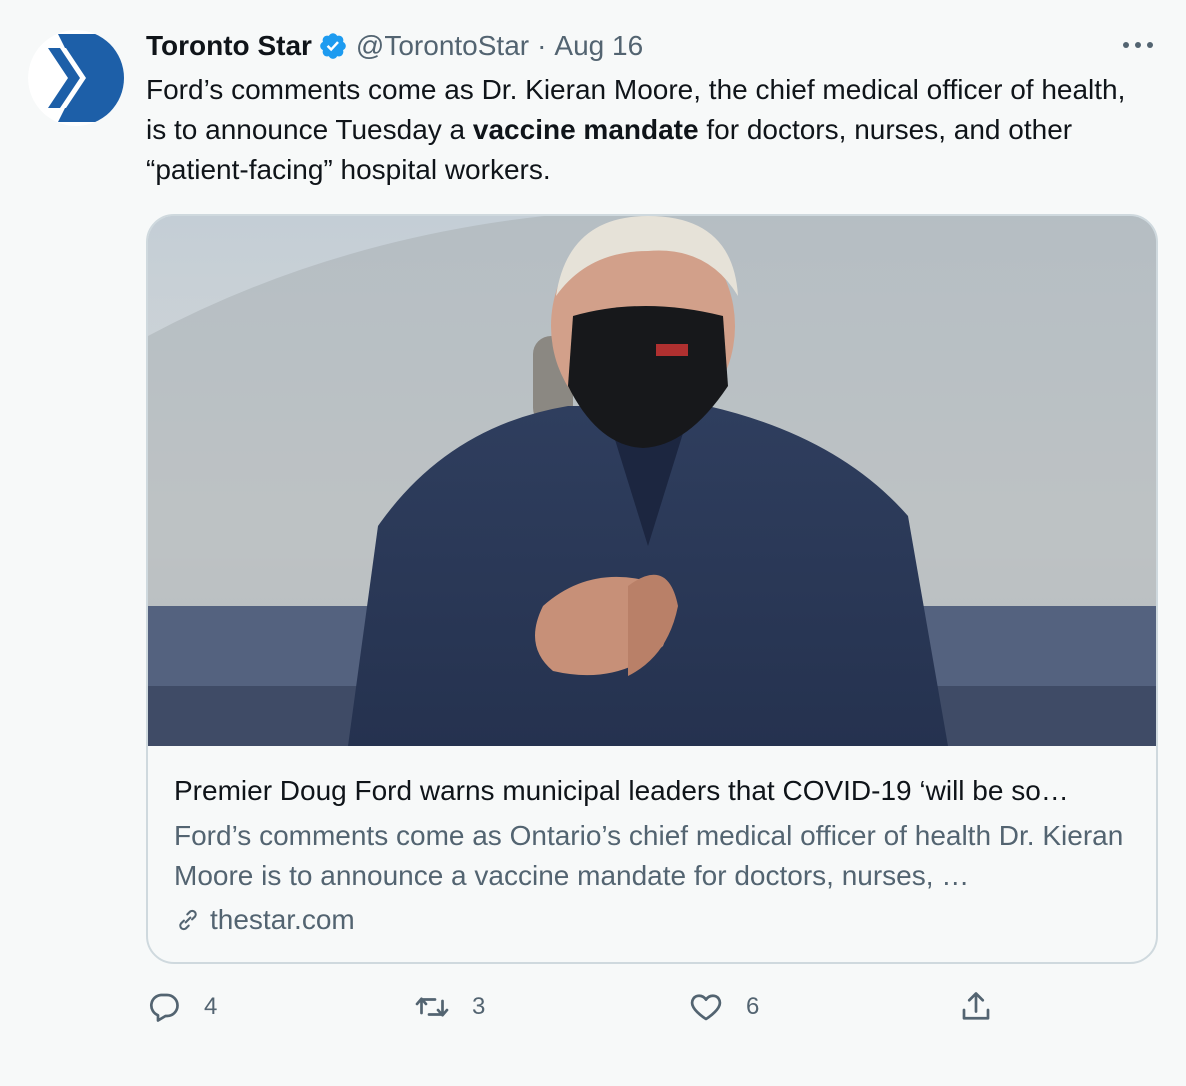 The height and width of the screenshot is (1086, 1186). Describe the element at coordinates (164, 1007) in the screenshot. I see `reply-icon` at that location.